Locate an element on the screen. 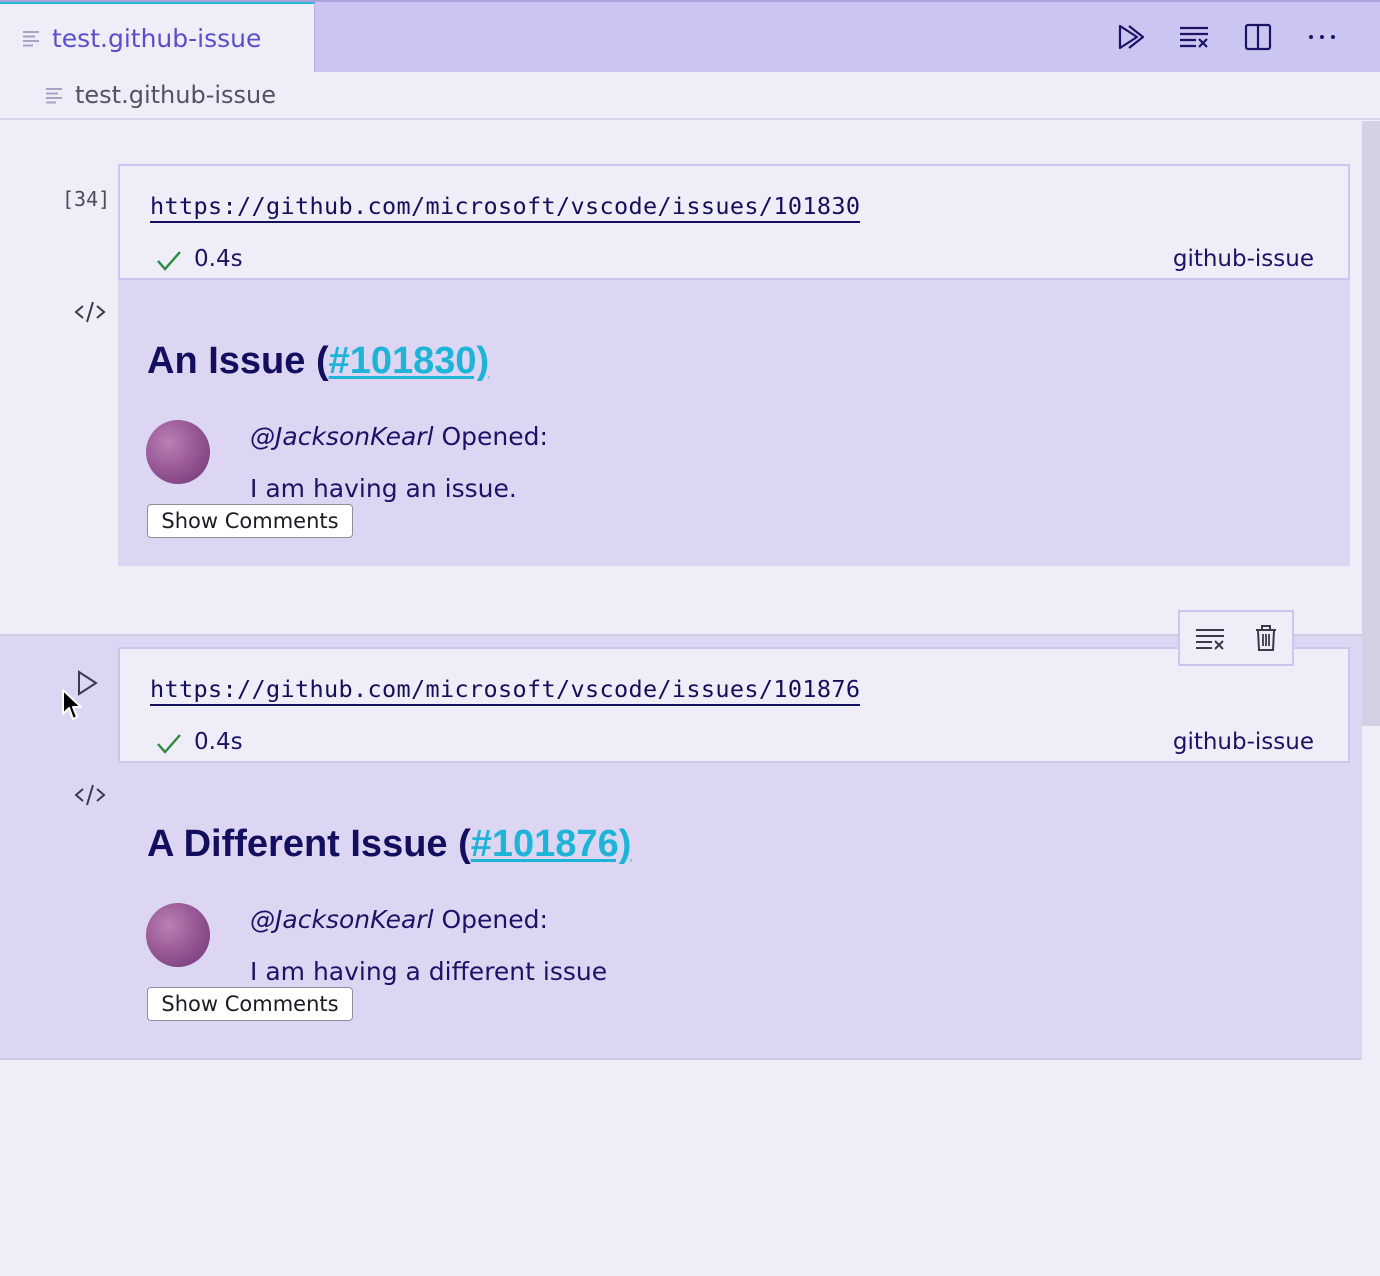  cell-toolbar is located at coordinates (1236, 638).